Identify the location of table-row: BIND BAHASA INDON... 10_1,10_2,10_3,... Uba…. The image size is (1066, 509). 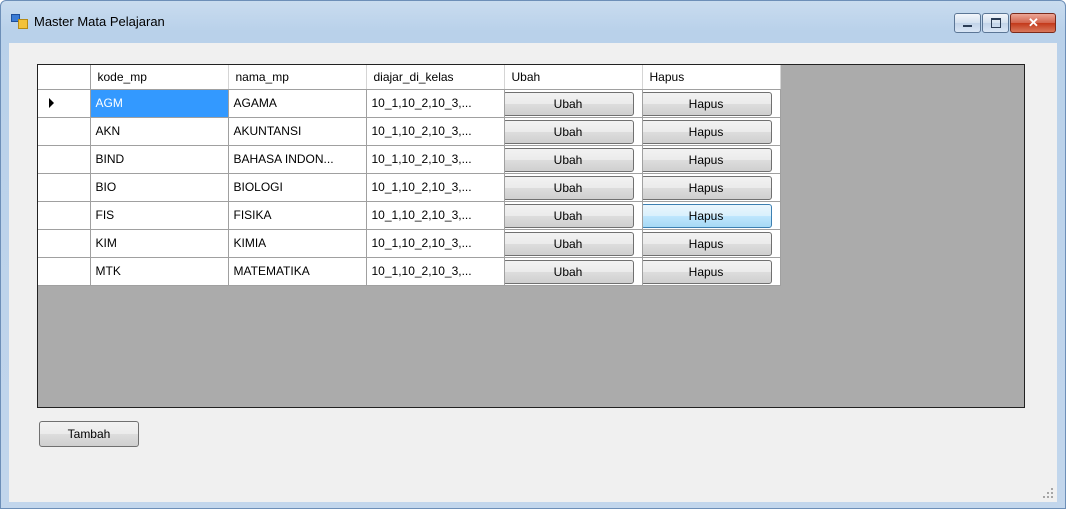
(409, 159).